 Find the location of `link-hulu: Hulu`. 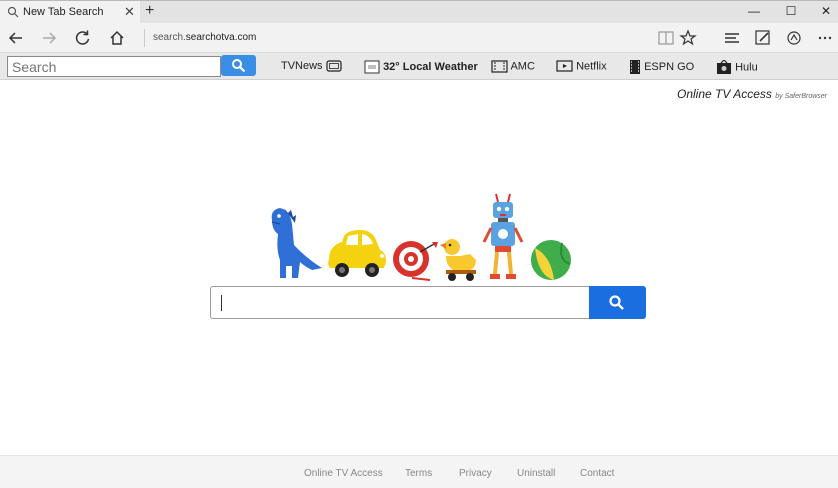

link-hulu: Hulu is located at coordinates (737, 67).